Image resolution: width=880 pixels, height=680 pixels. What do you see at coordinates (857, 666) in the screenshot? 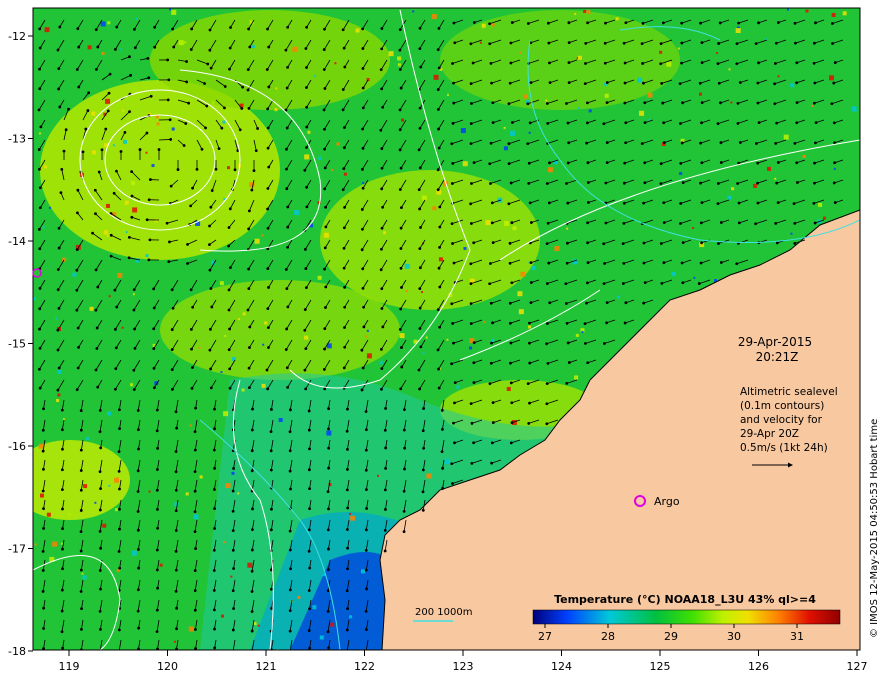
I see `x-tick-label: 127` at bounding box center [857, 666].